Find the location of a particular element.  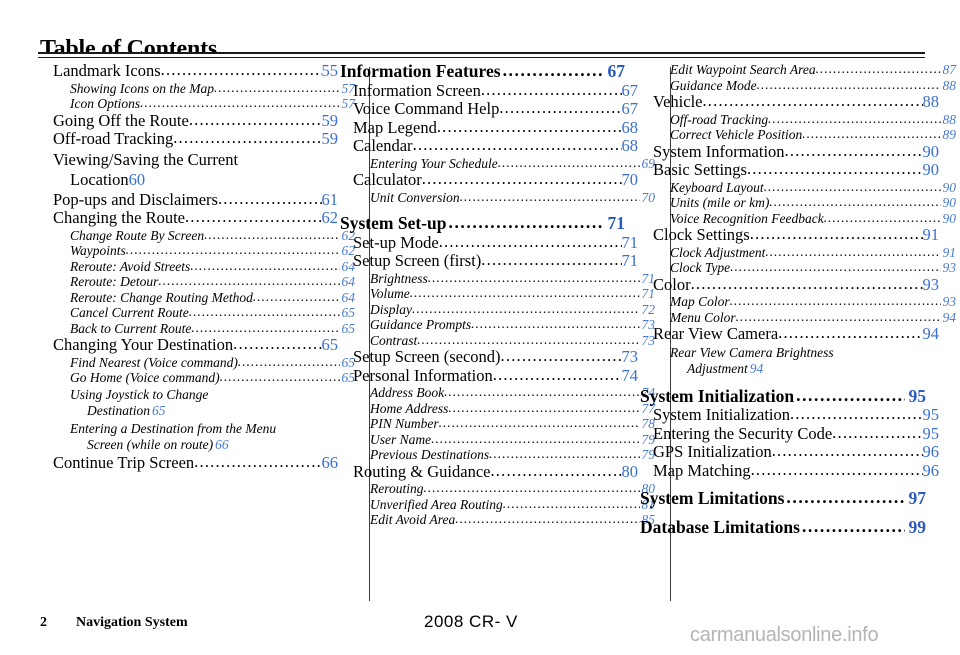

toc-entry: Reroute: Detour64 is located at coordinates (197, 282).